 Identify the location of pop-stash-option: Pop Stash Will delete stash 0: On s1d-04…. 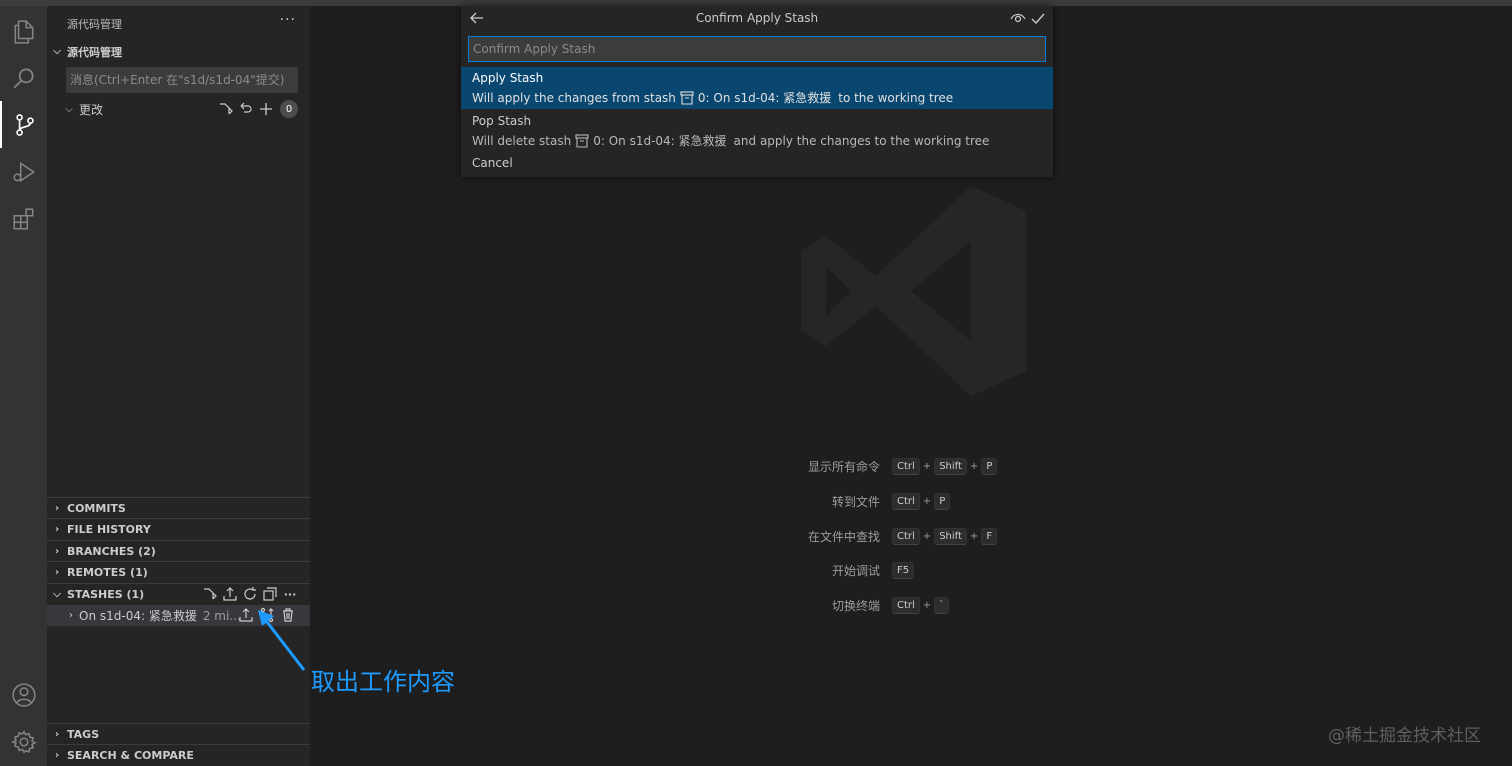
(757, 131).